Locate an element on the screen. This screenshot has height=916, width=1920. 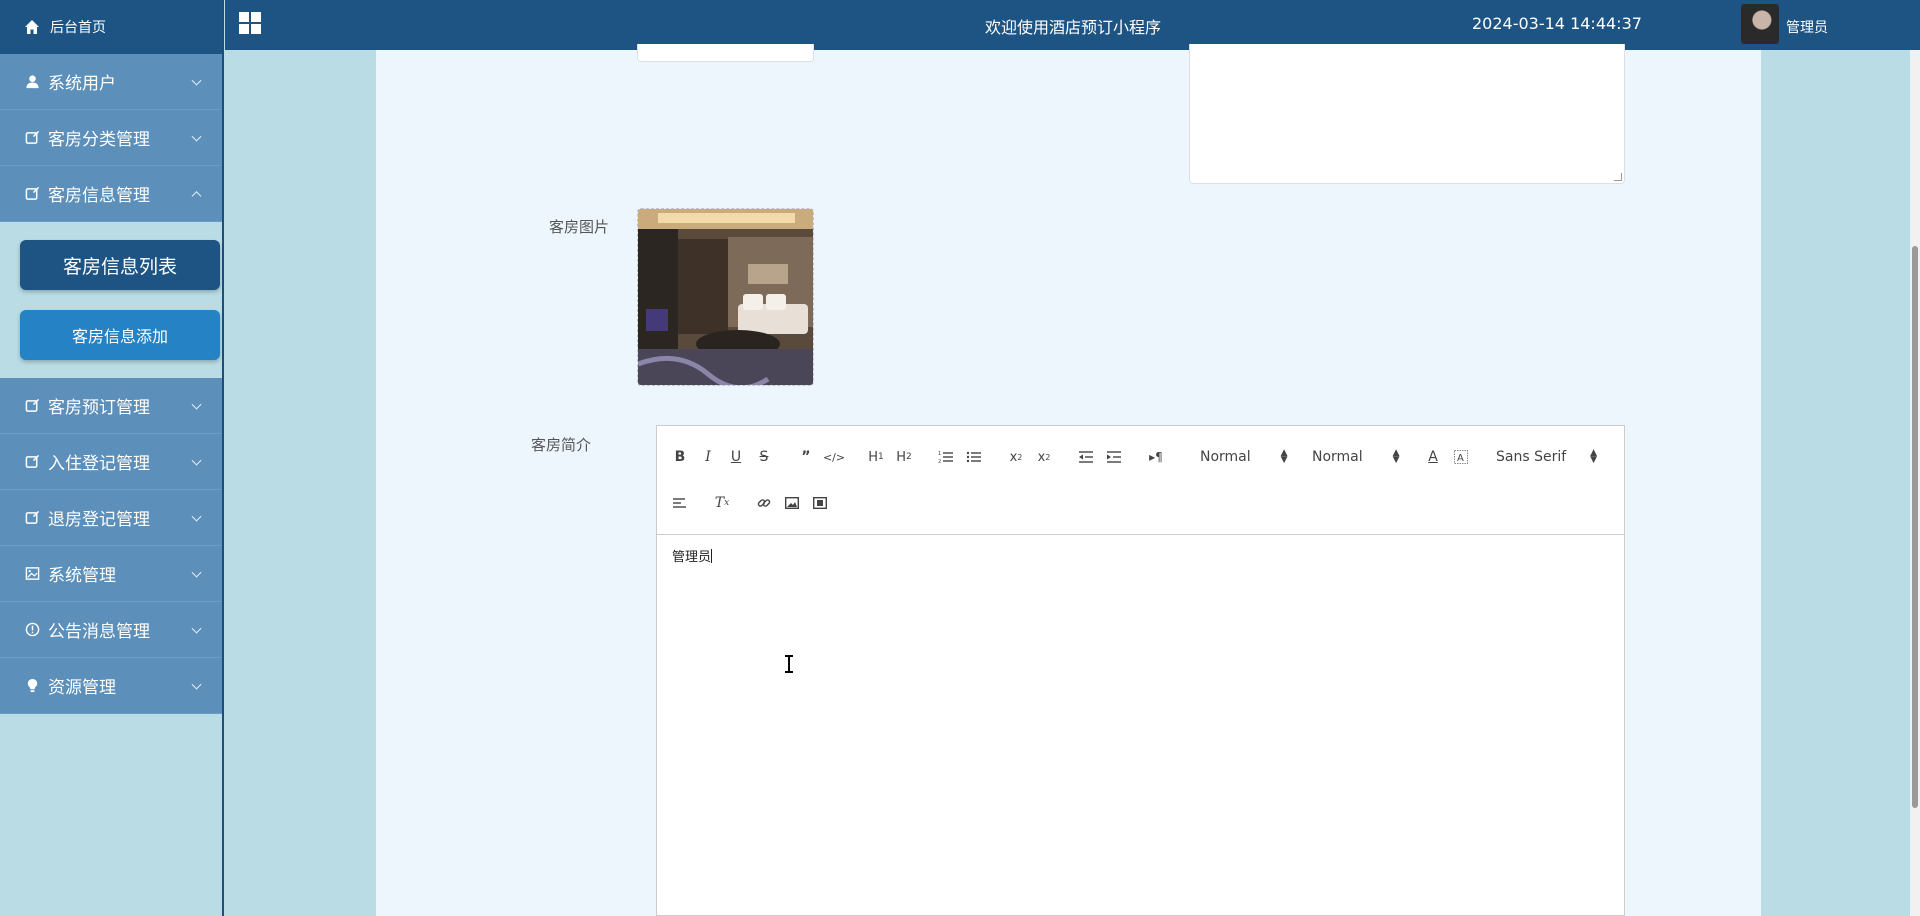
sidebar-item-room-info: 客房信息管理 is located at coordinates (111, 194).